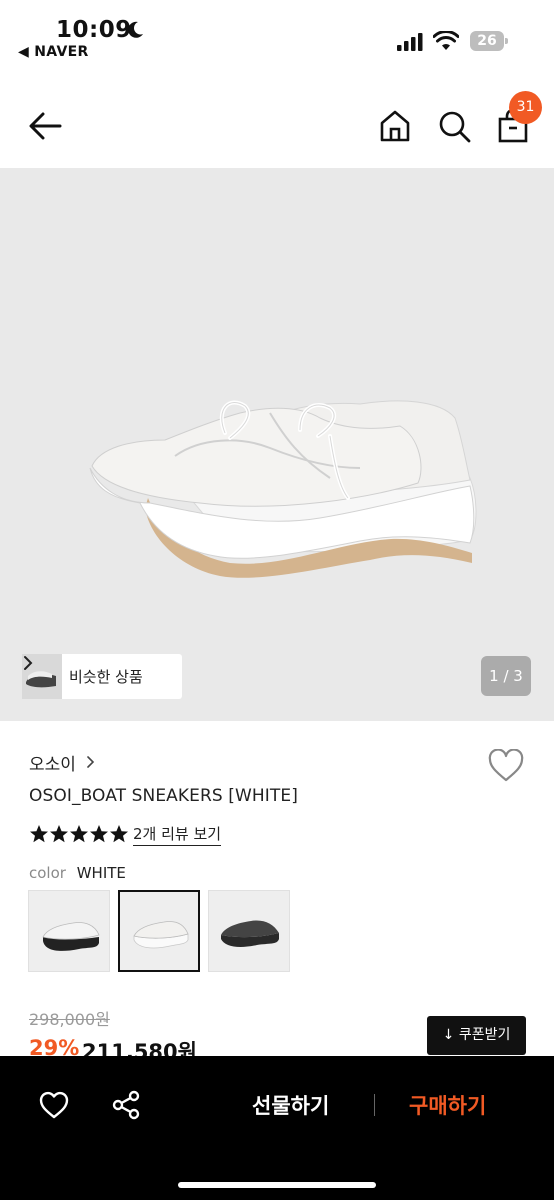  Describe the element at coordinates (79, 834) in the screenshot. I see `rating-stars` at that location.